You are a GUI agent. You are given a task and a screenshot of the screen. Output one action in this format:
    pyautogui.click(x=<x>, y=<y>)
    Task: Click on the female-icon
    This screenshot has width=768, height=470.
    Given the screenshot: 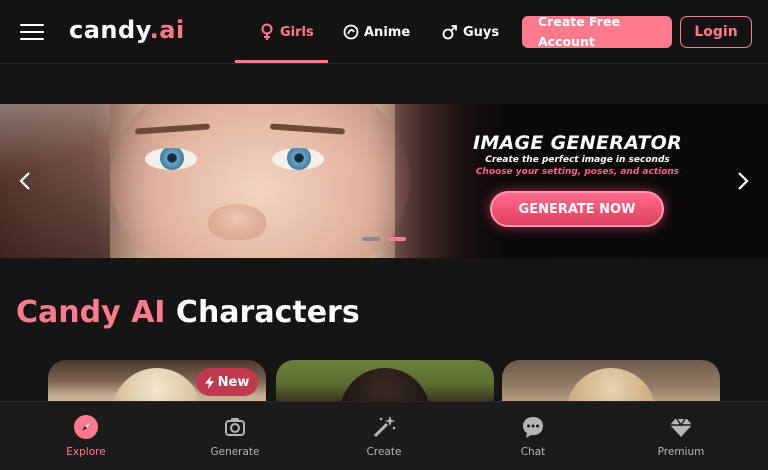 What is the action you would take?
    pyautogui.click(x=267, y=32)
    